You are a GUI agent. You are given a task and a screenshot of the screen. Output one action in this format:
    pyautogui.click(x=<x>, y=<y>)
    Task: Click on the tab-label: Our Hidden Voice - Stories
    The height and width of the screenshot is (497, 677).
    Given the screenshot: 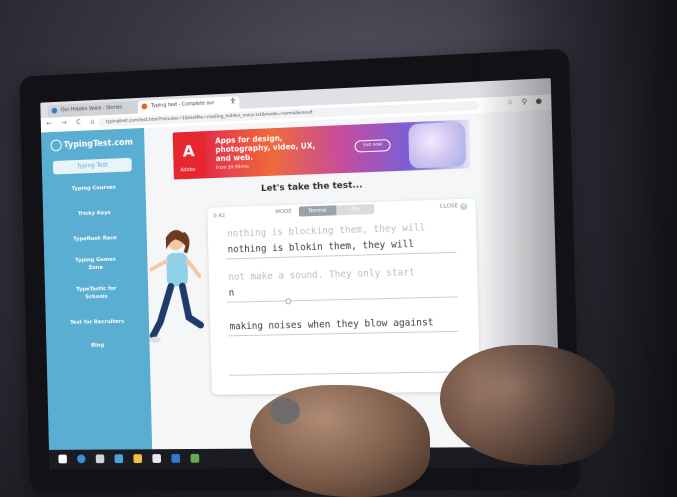 What is the action you would take?
    pyautogui.click(x=91, y=109)
    